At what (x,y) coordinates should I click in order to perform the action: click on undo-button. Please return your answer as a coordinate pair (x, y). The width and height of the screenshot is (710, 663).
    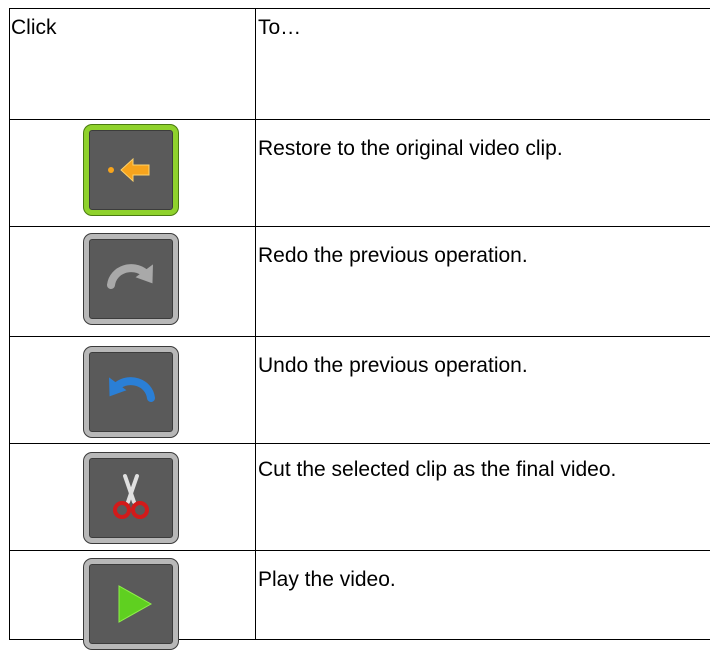
    Looking at the image, I should click on (131, 392).